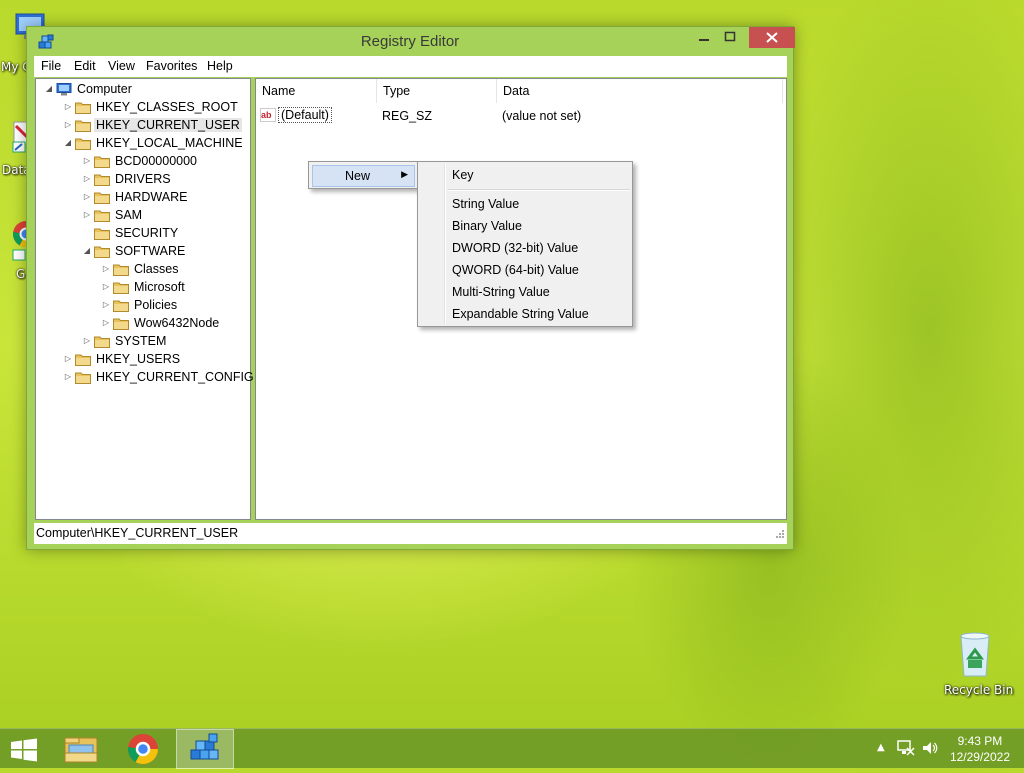 This screenshot has height=773, width=1024. I want to click on value-row: ab (Default), so click(296, 115).